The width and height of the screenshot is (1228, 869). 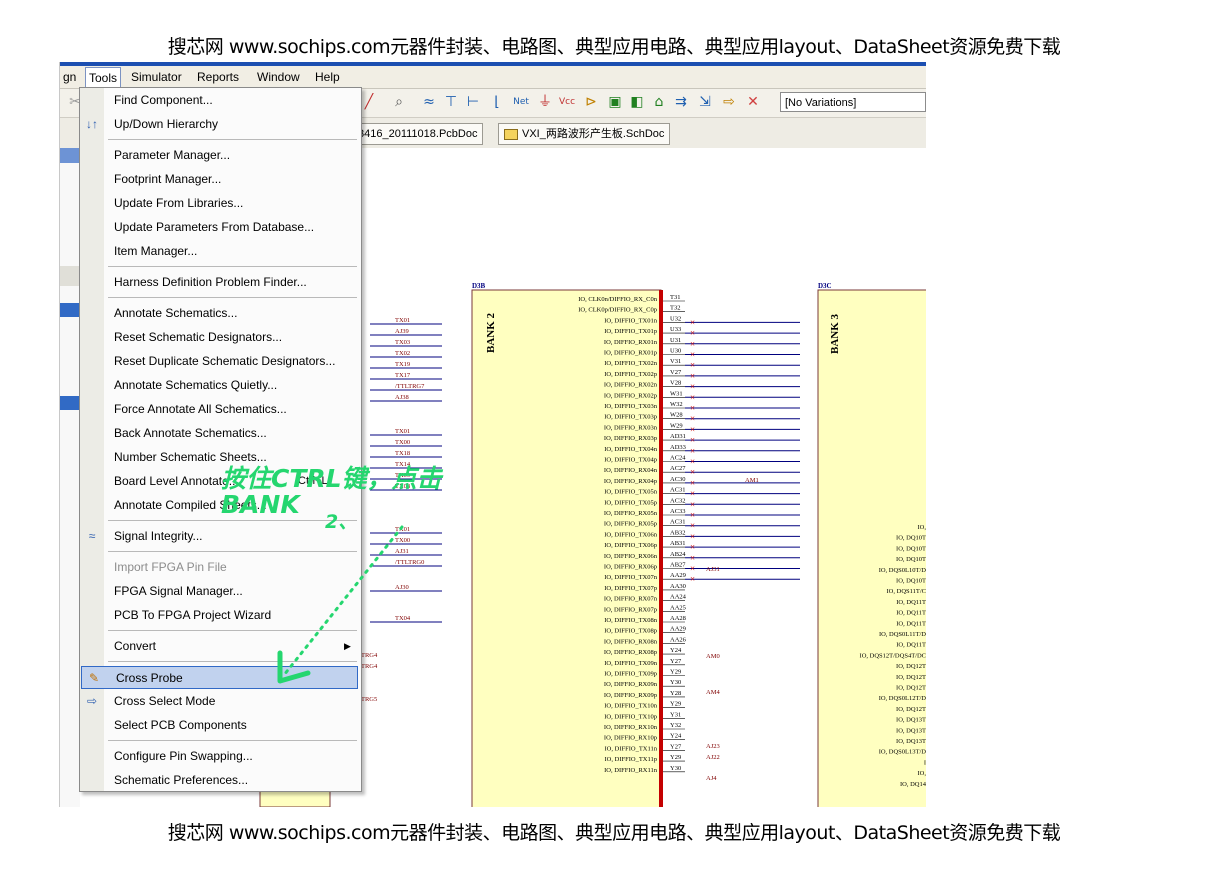 I want to click on menu-reports: Reports, so click(x=218, y=77).